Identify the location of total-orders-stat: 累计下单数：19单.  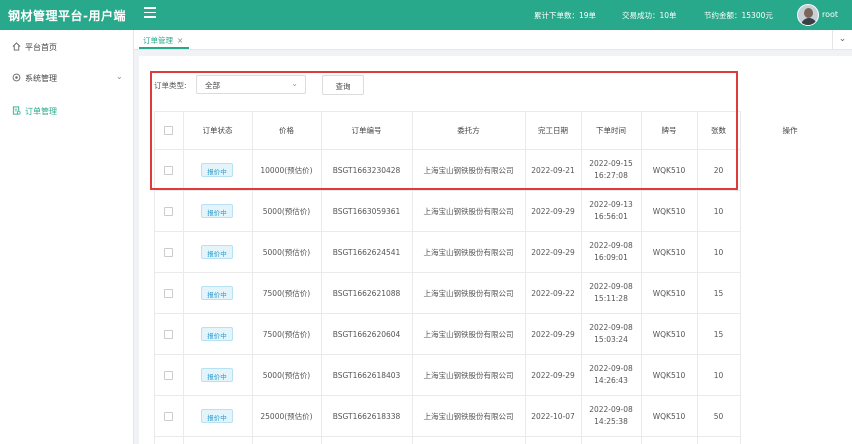
(565, 15).